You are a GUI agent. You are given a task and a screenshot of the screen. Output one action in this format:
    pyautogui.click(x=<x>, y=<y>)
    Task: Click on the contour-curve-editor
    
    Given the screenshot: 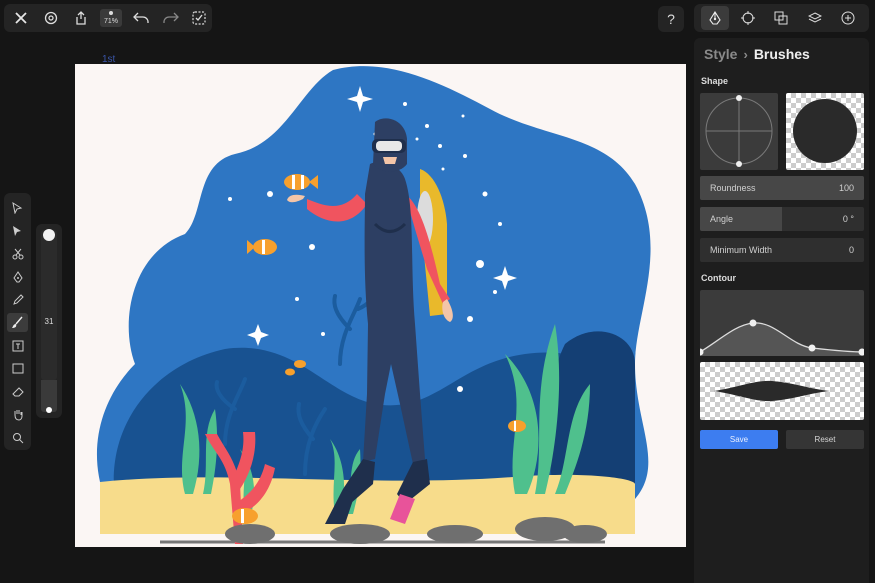 What is the action you would take?
    pyautogui.click(x=781, y=323)
    